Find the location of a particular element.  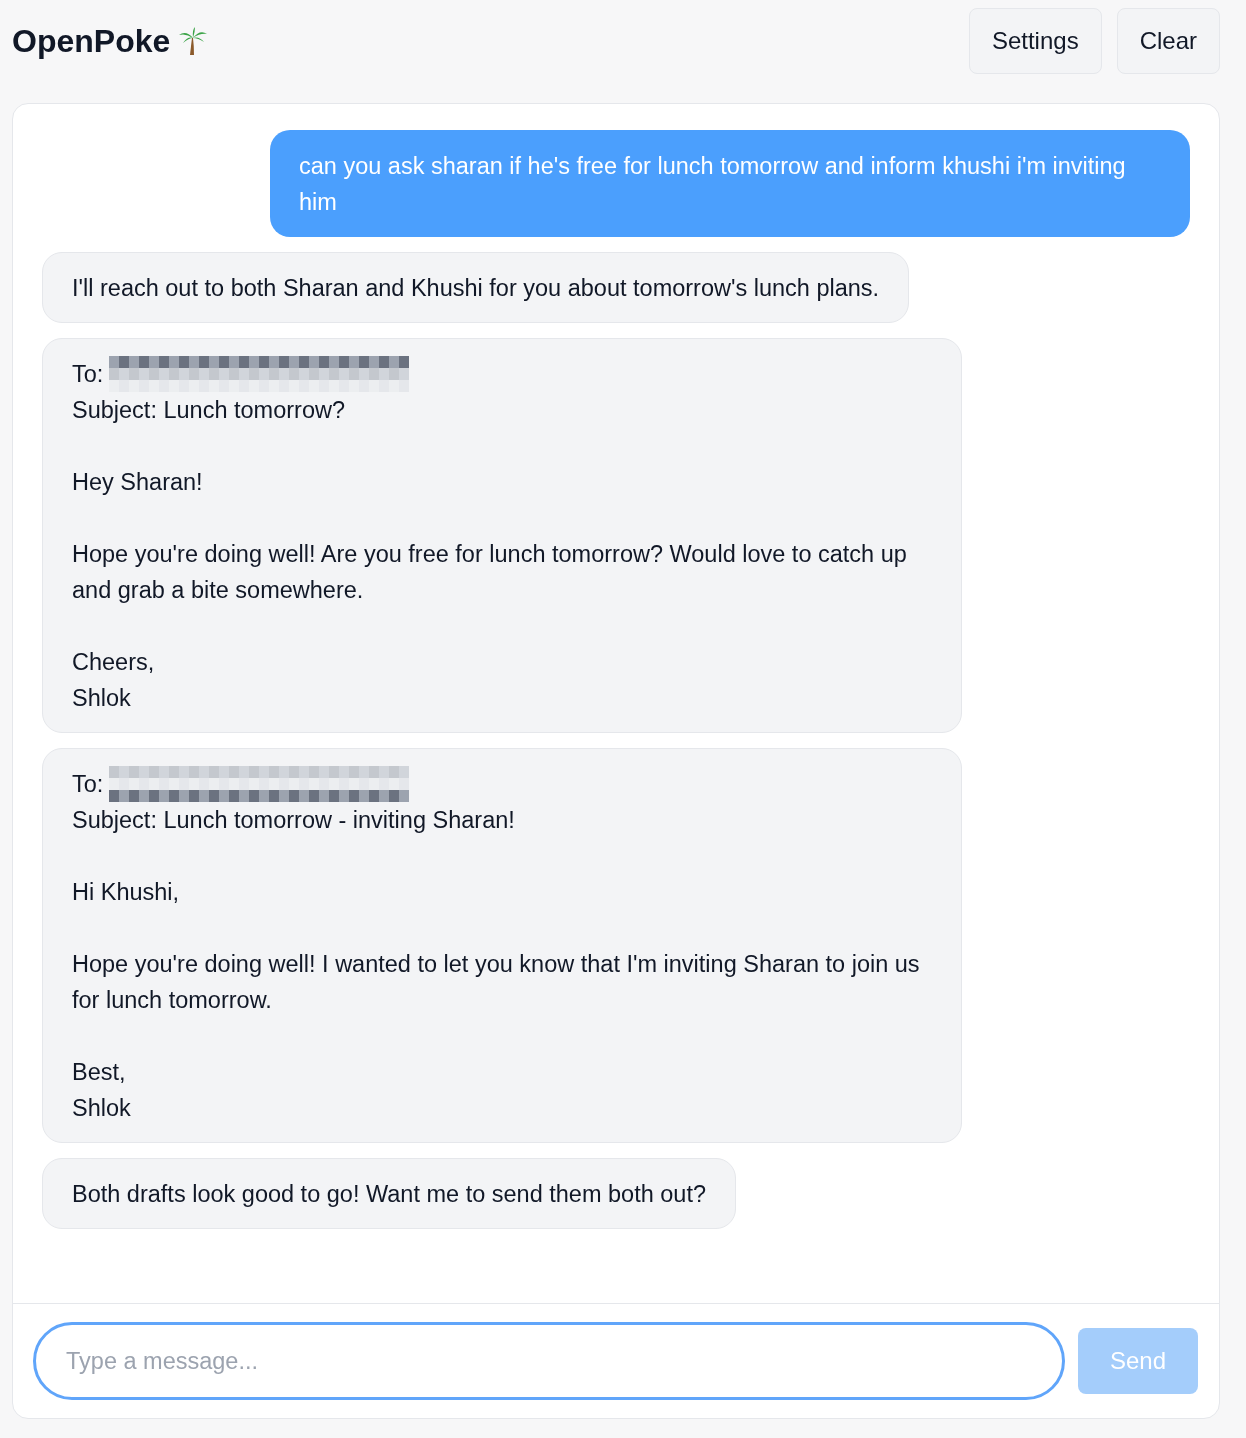

assistant-message: I'll reach out to both Sharan and Khushi for you about tomorrow's lunch plans. is located at coordinates (476, 287).